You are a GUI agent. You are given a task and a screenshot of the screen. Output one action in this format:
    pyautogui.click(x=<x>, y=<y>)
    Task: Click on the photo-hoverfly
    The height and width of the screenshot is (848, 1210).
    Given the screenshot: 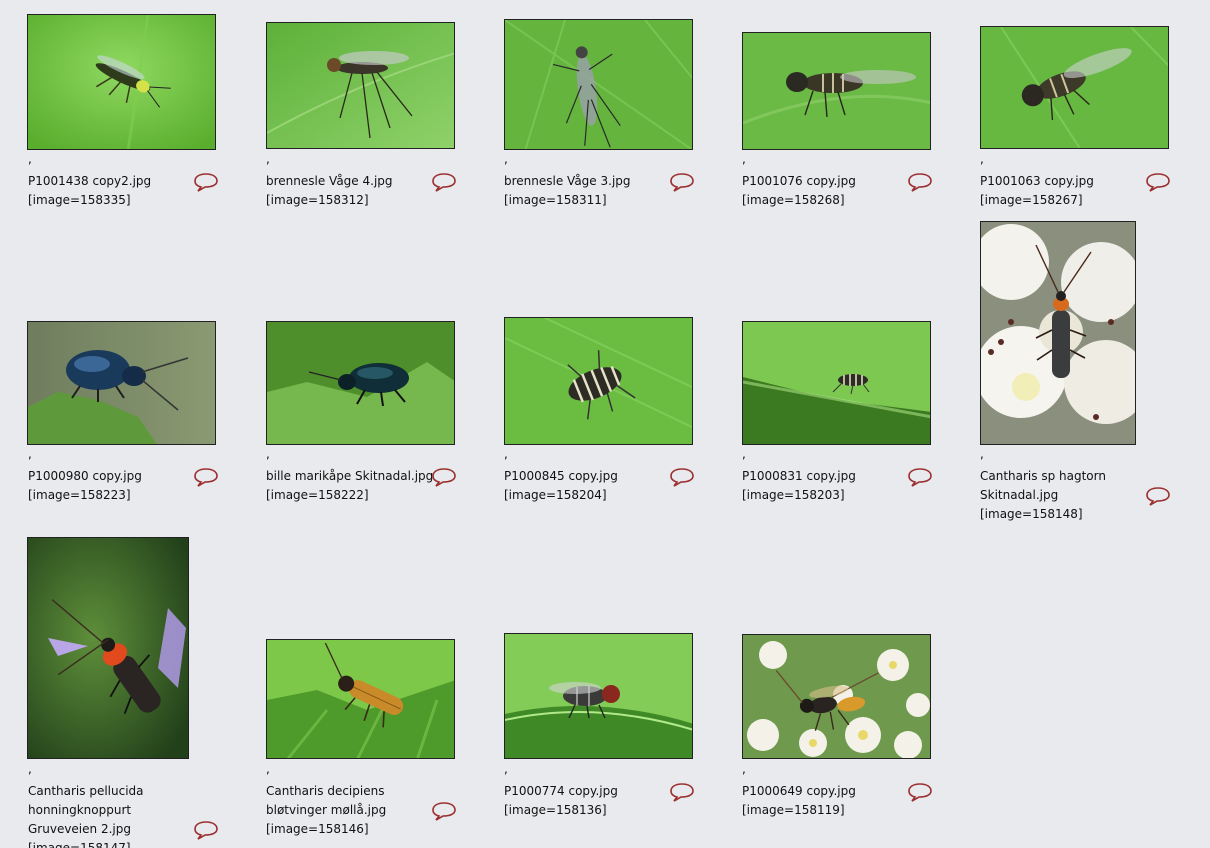 What is the action you would take?
    pyautogui.click(x=836, y=91)
    